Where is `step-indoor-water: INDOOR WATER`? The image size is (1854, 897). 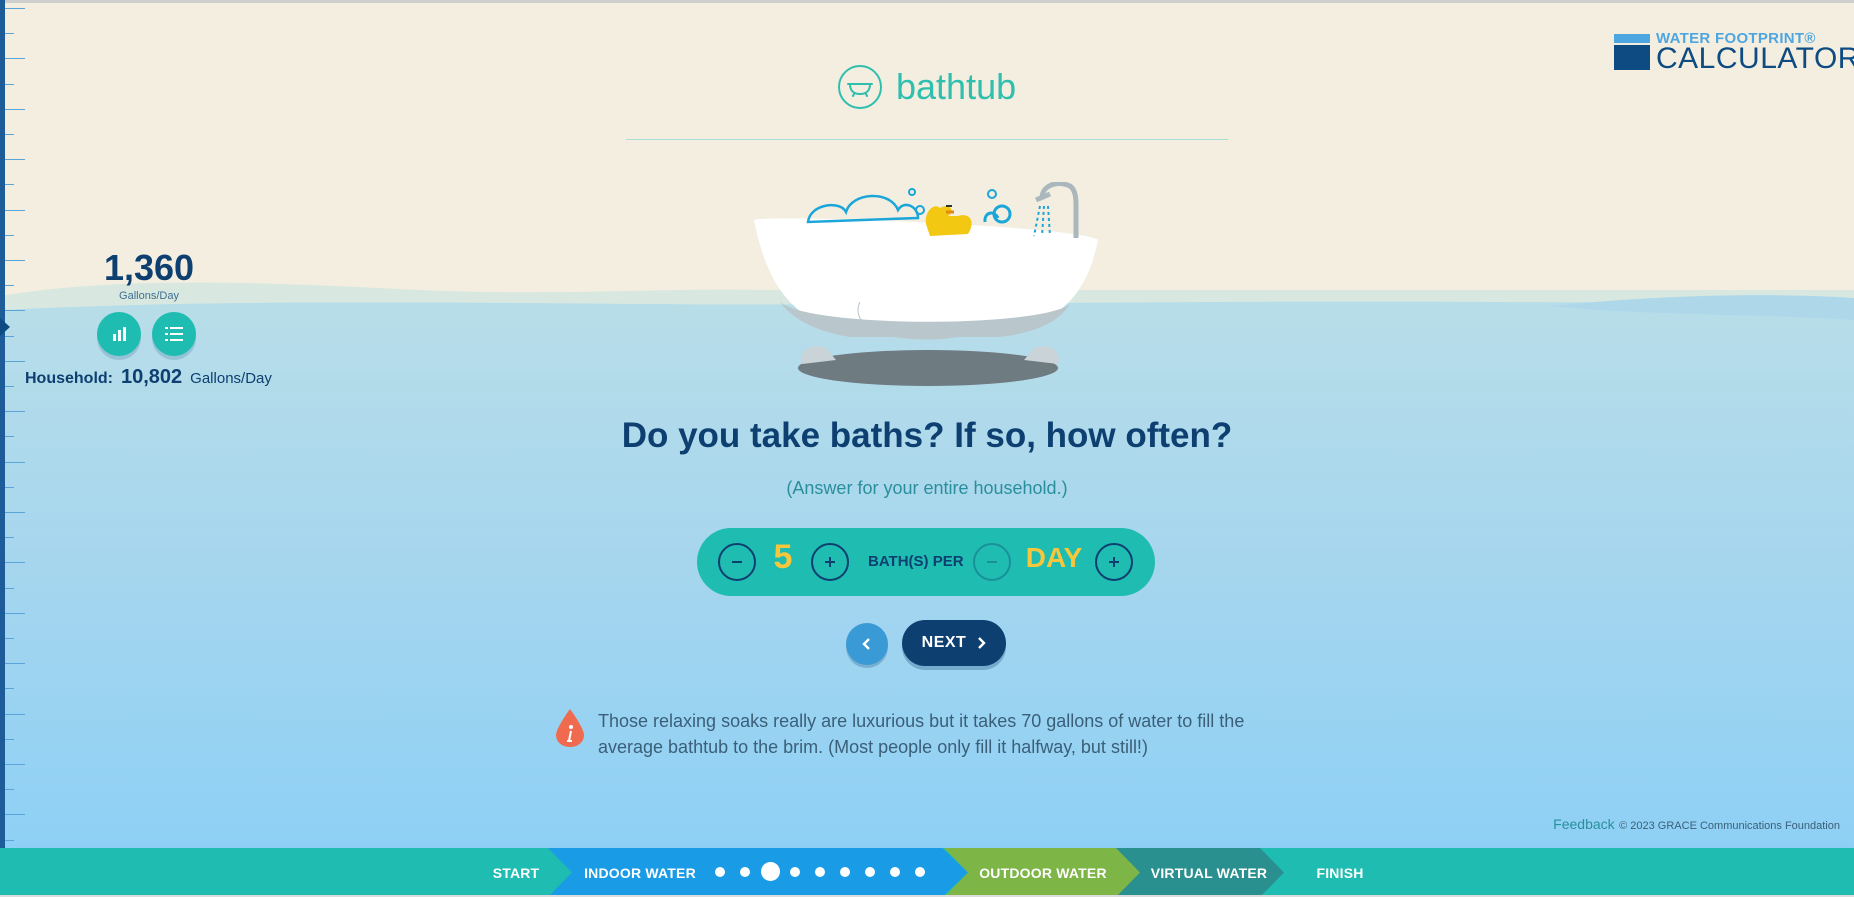 step-indoor-water: INDOOR WATER is located at coordinates (640, 872).